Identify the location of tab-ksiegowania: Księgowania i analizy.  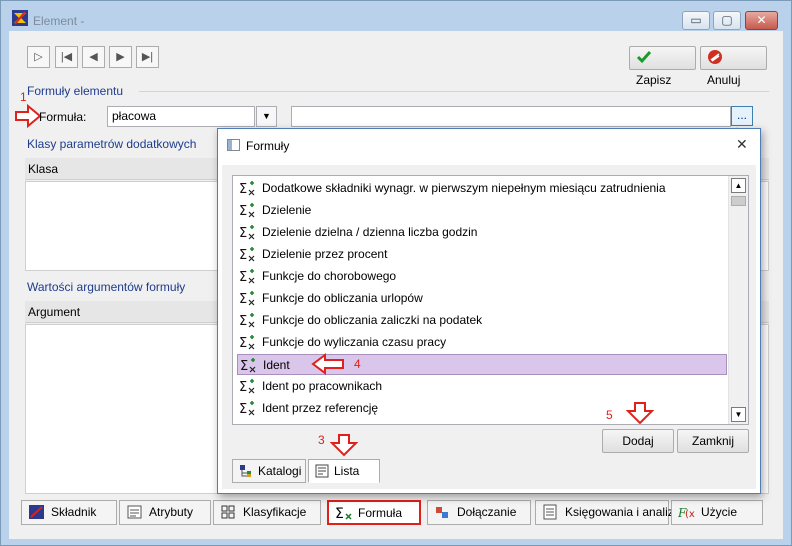
(607, 512).